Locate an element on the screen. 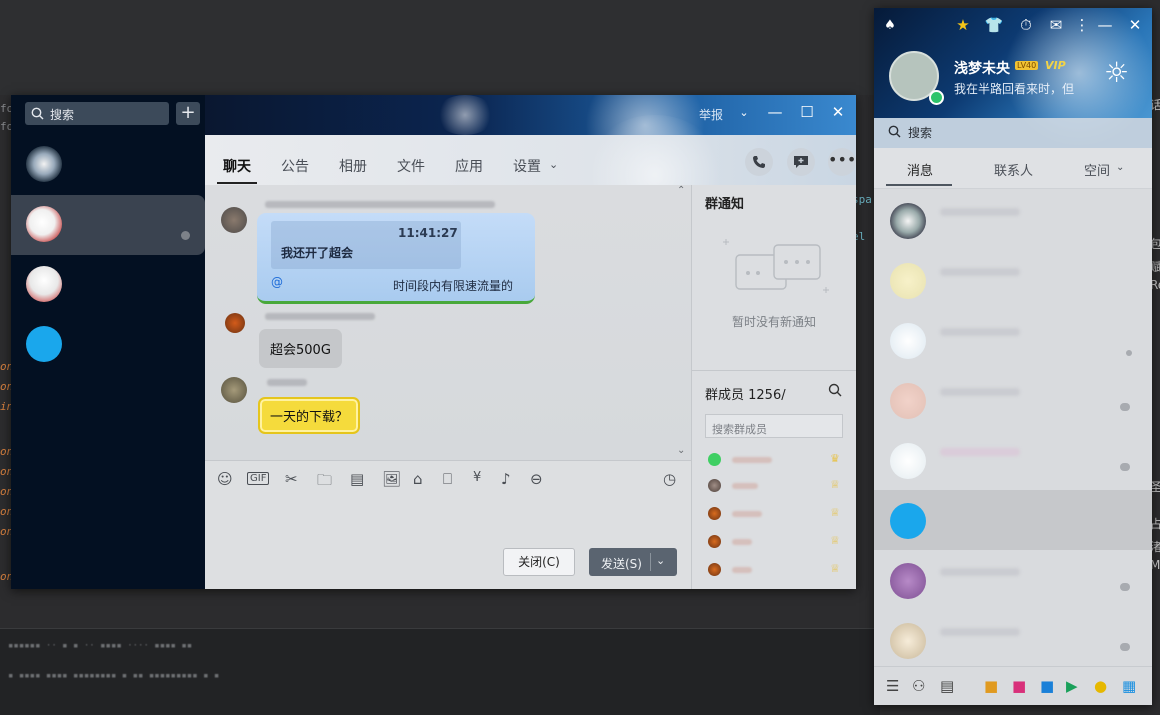 The width and height of the screenshot is (1160, 715). main-menu-icon: ☰ is located at coordinates (892, 686).